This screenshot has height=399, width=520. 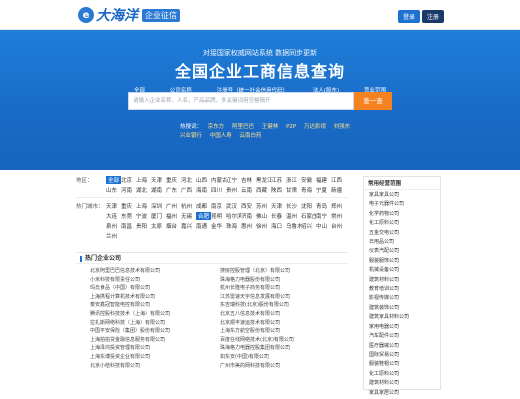 What do you see at coordinates (338, 206) in the screenshot?
I see `city-option: 郑州` at bounding box center [338, 206].